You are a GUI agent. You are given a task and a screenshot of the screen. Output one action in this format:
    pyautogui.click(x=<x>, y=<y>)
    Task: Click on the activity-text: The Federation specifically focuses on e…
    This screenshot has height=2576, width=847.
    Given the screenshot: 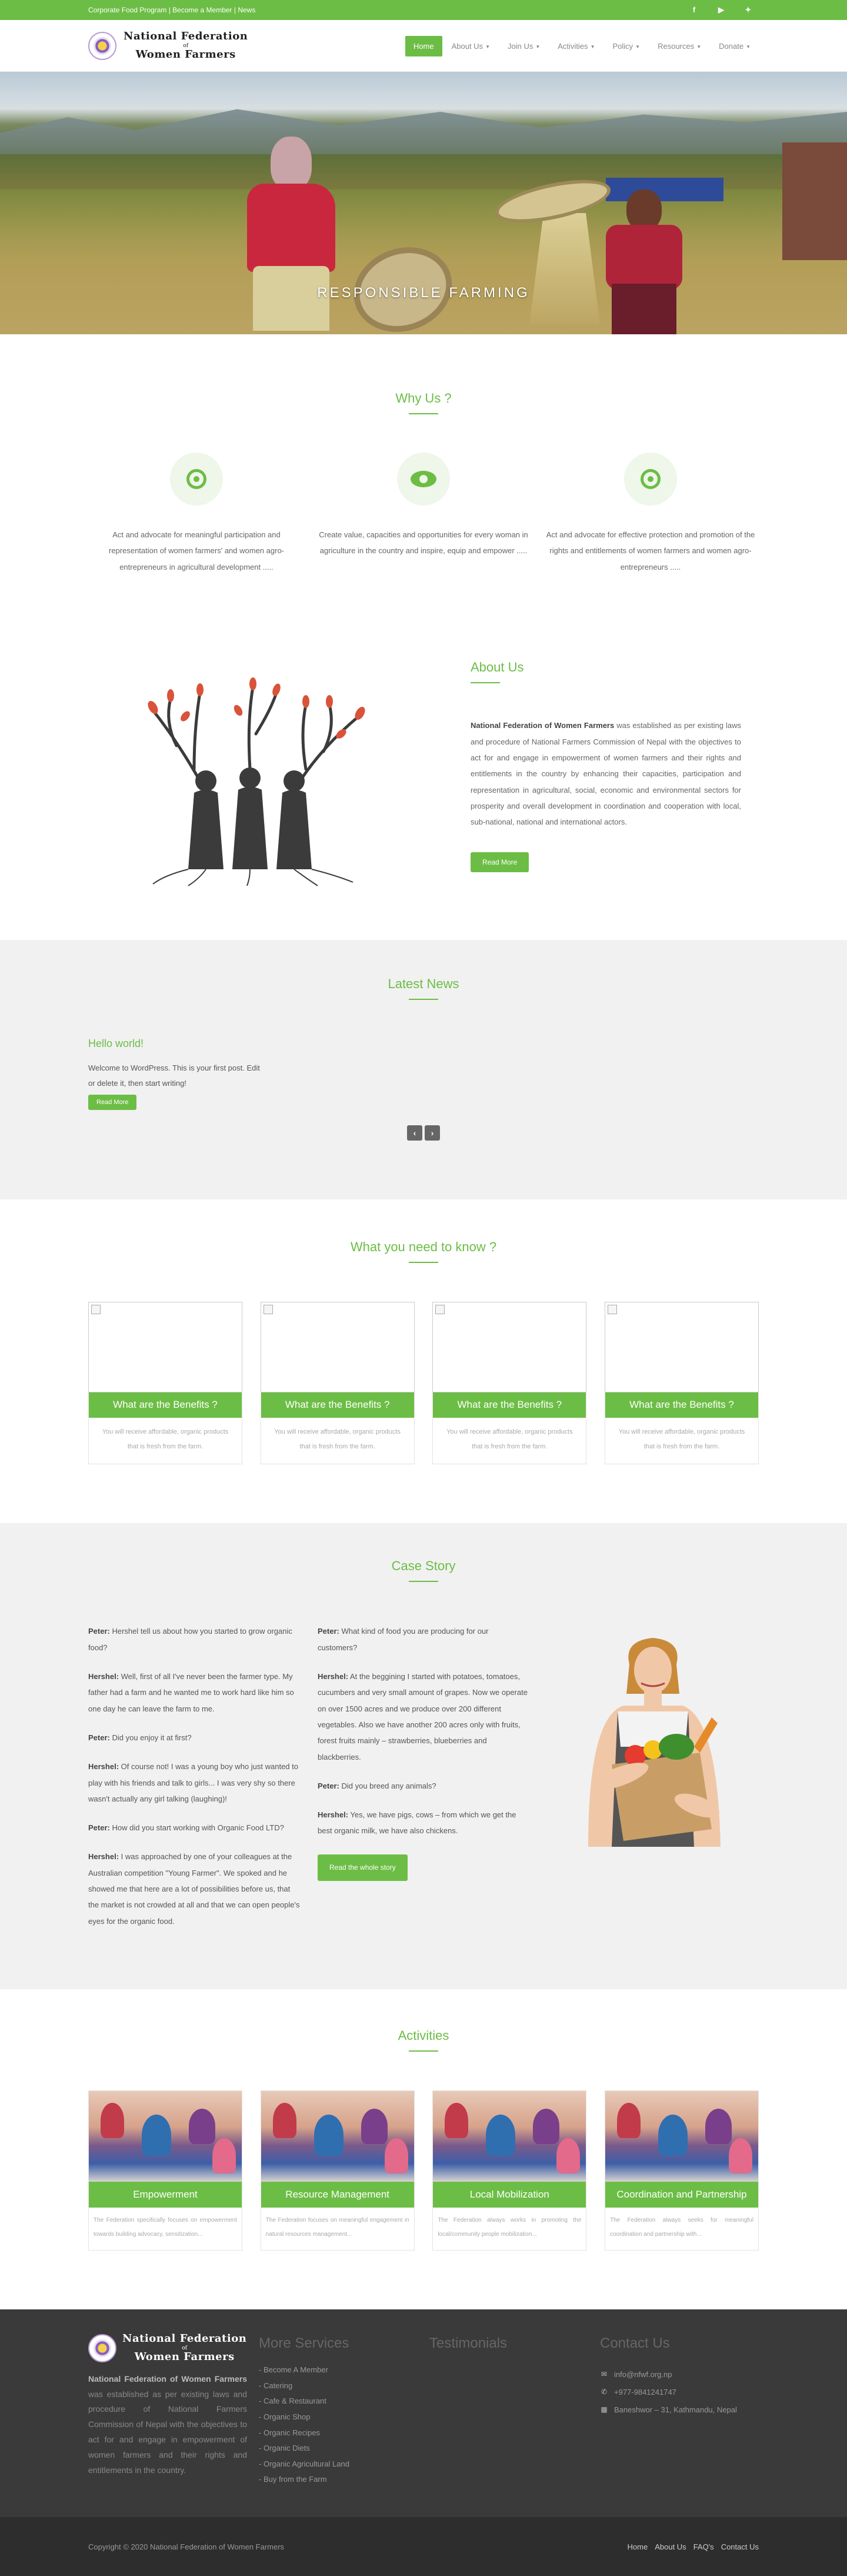 What is the action you would take?
    pyautogui.click(x=165, y=2227)
    